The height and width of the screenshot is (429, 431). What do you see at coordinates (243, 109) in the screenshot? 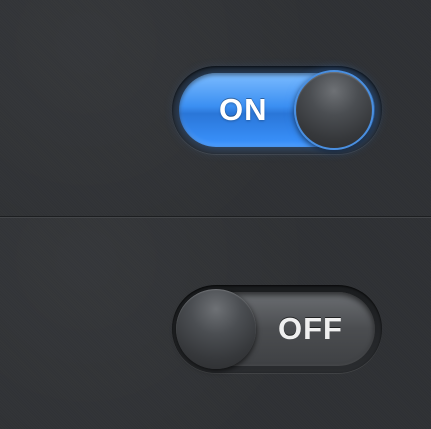
I see `toggle-label-on: ON` at bounding box center [243, 109].